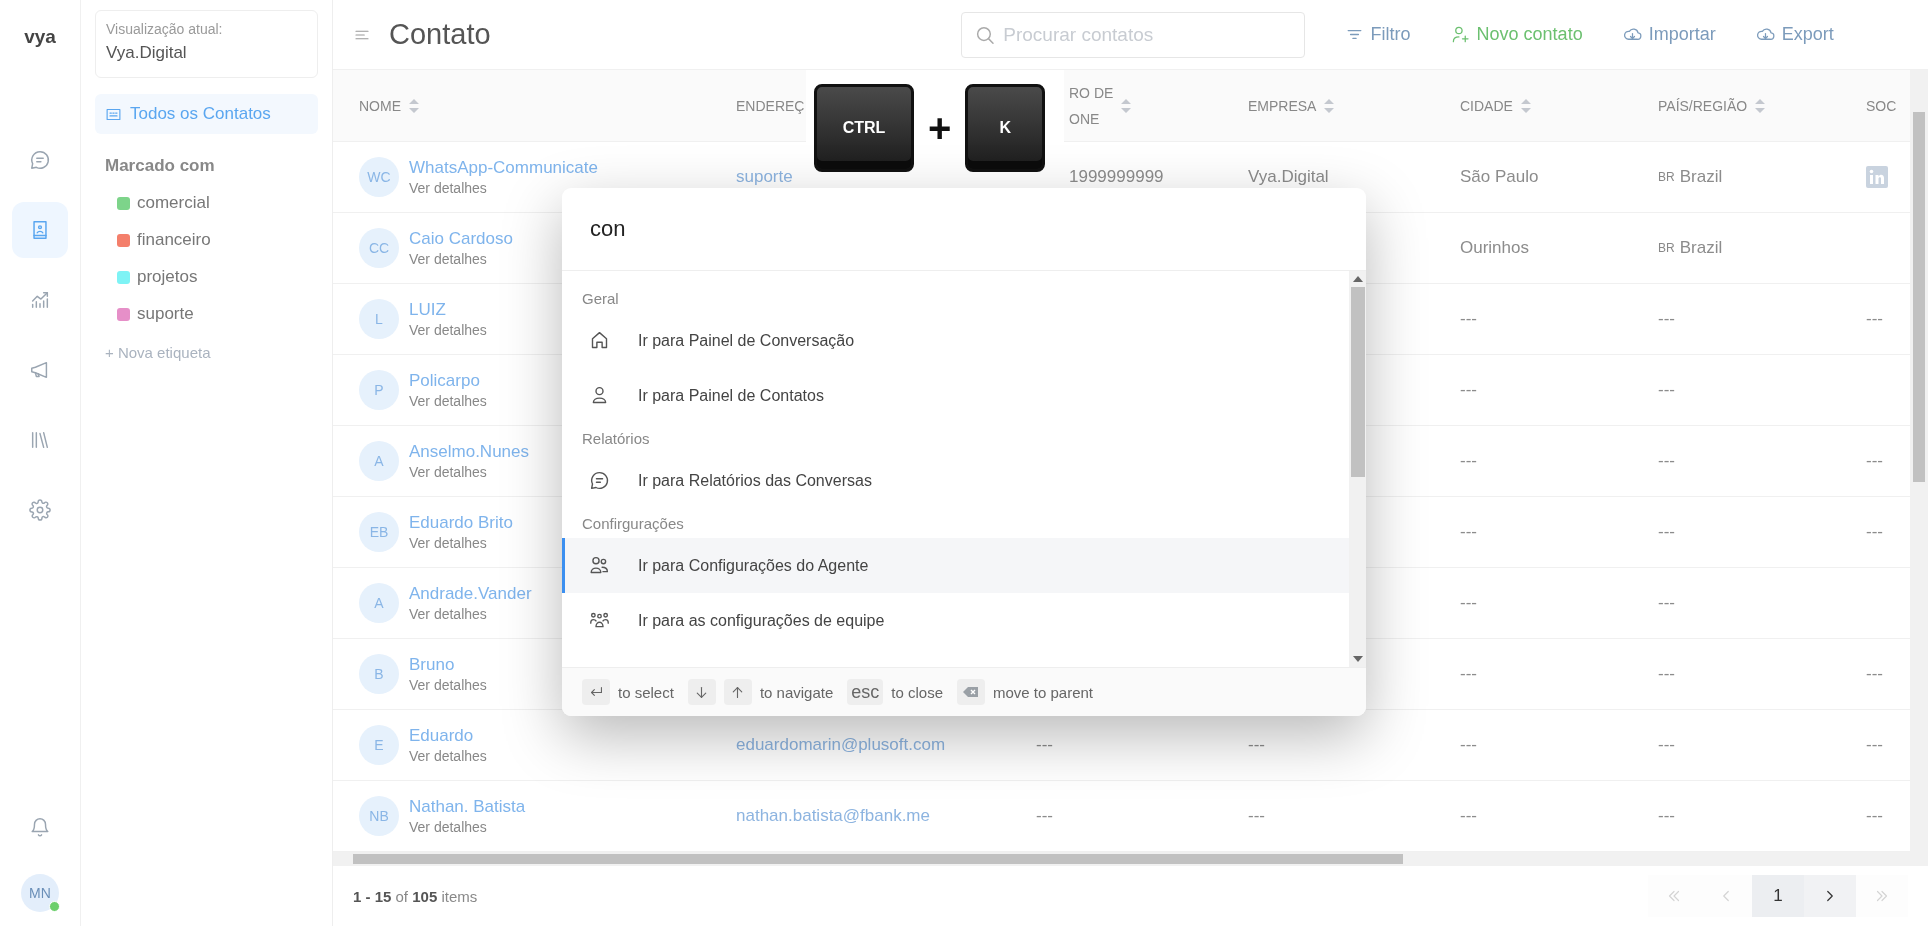 This screenshot has height=926, width=1928. Describe the element at coordinates (646, 692) in the screenshot. I see `hint-text: to select` at that location.